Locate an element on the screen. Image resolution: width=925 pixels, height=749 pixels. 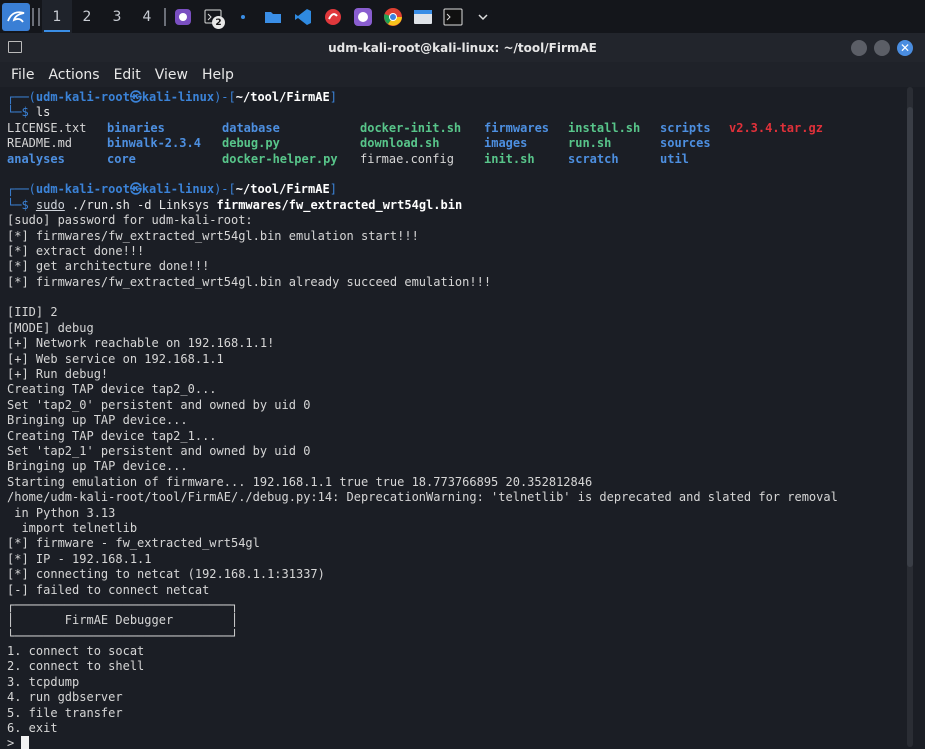
menu-bar: File Actions Edit View Help is located at coordinates (462, 74).